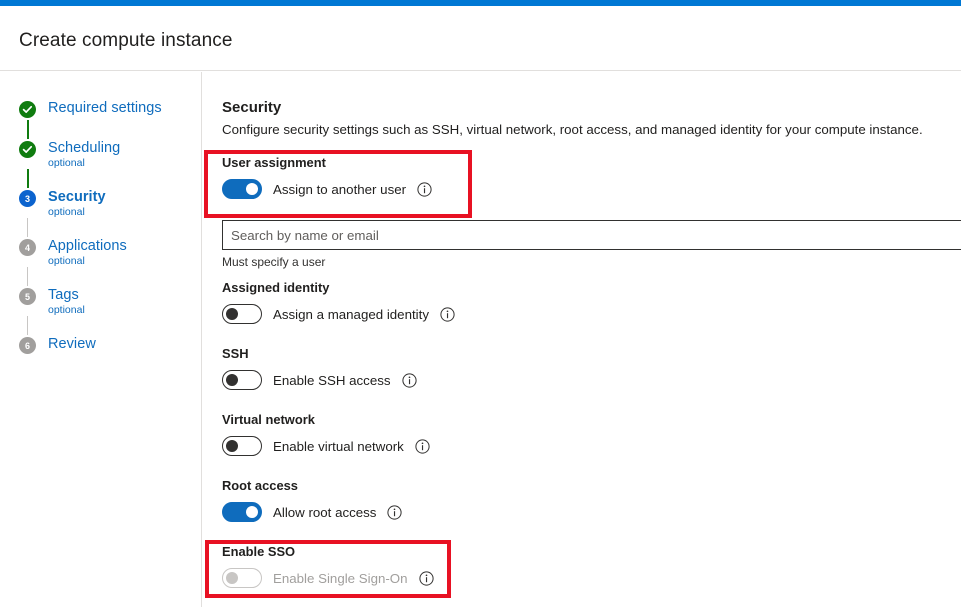 Image resolution: width=961 pixels, height=607 pixels. I want to click on wizard-step-security: 3 Security optional, so click(106, 203).